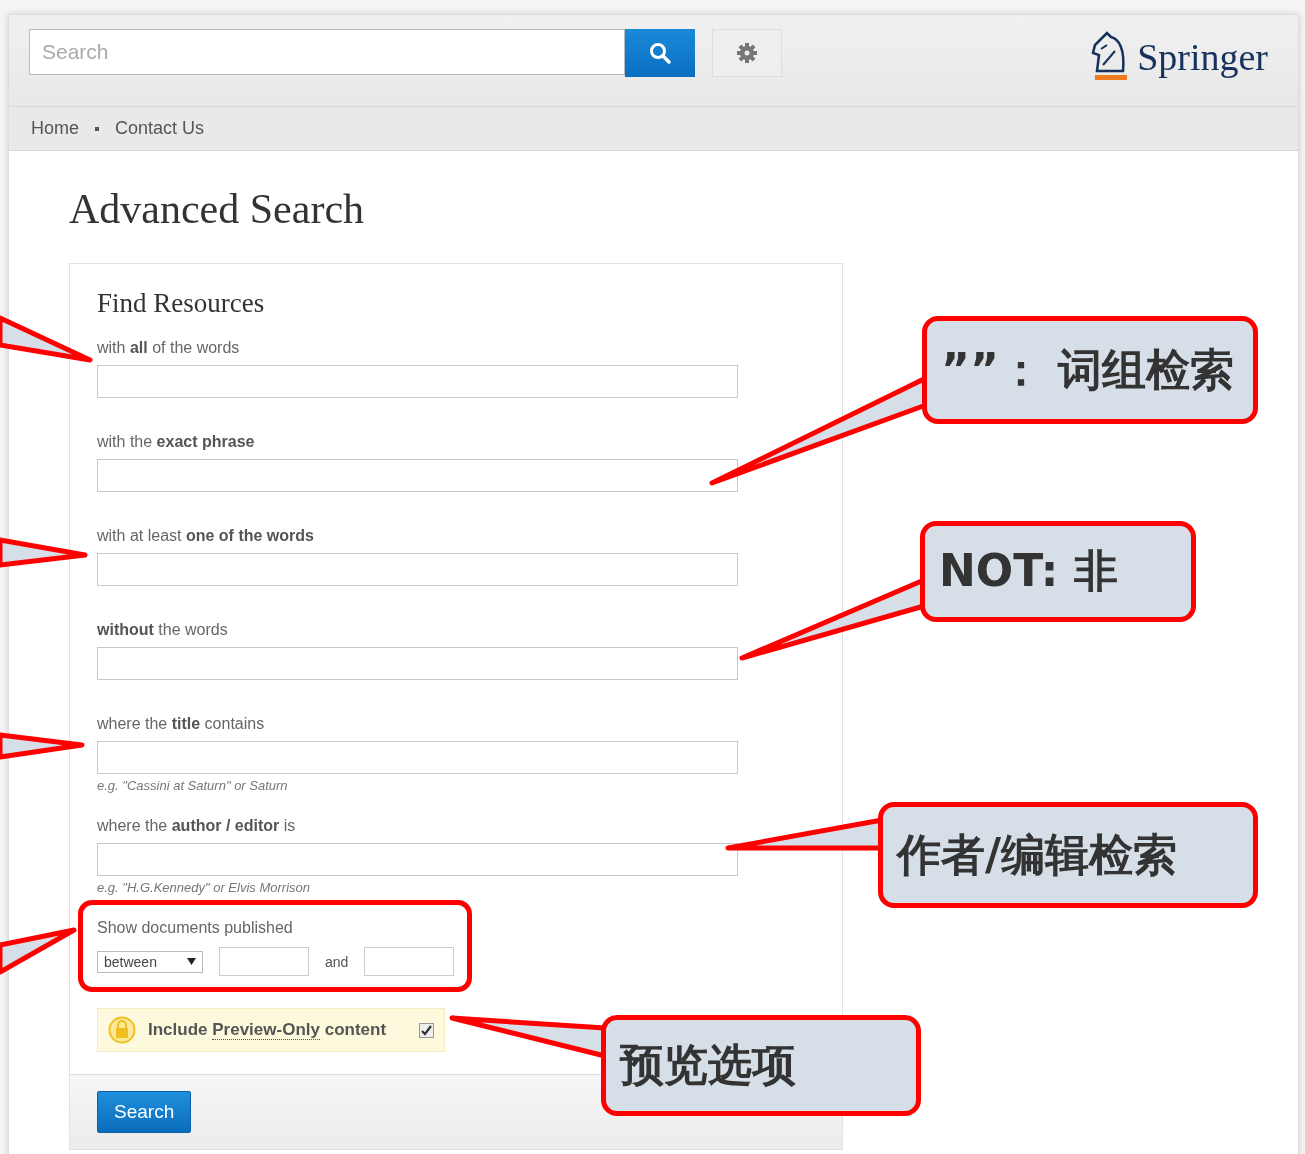  I want to click on dropdown-arrow-icon, so click(191, 961).